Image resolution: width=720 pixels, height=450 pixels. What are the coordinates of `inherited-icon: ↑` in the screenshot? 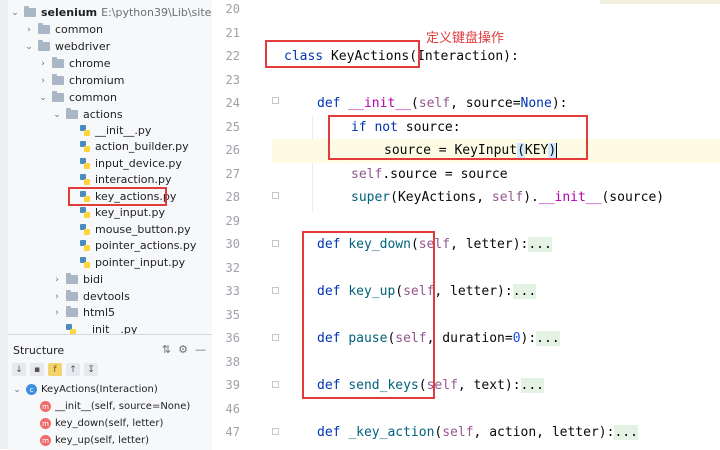 It's located at (73, 369).